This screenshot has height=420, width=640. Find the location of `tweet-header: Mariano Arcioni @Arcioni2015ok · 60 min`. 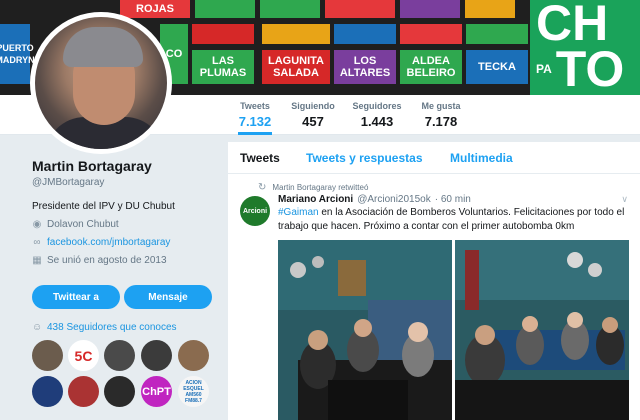

tweet-header: Mariano Arcioni @Arcioni2015ok · 60 min is located at coordinates (374, 199).